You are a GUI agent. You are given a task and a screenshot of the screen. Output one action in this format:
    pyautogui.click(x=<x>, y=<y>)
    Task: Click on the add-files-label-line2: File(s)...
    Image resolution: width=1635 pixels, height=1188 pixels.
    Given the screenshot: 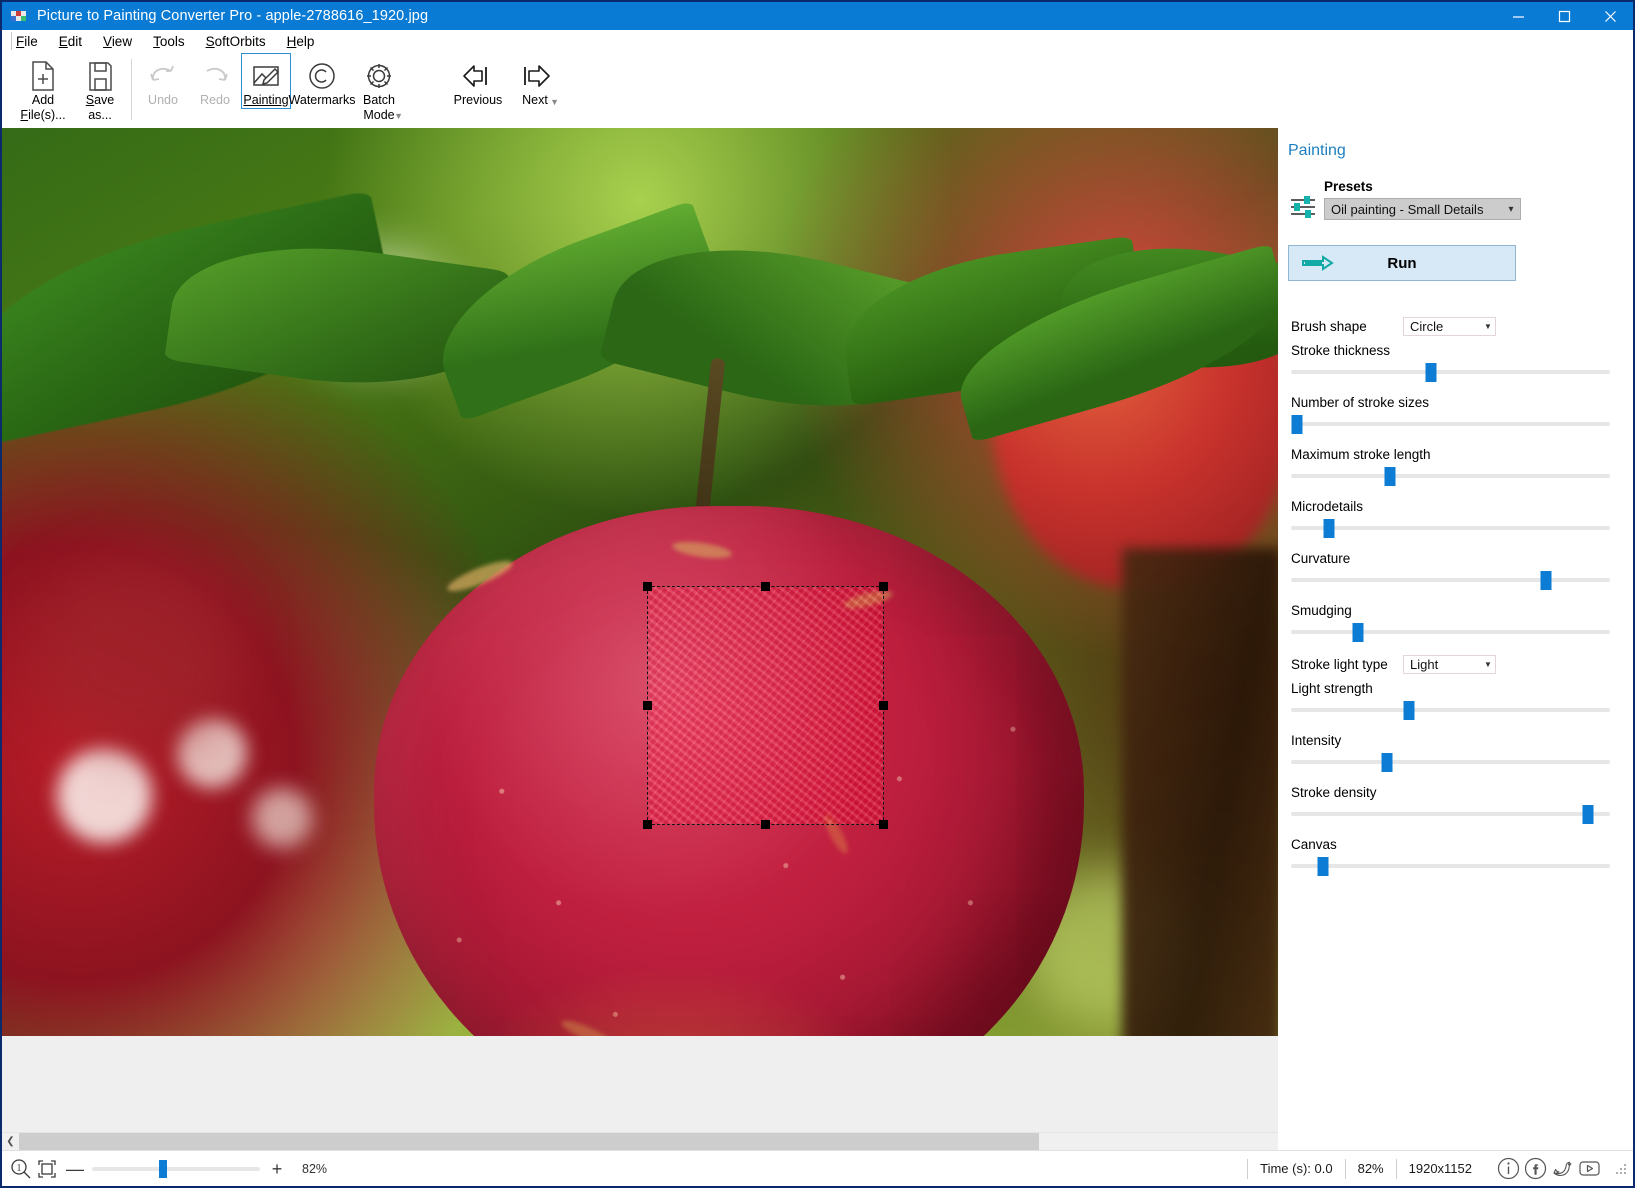 What is the action you would take?
    pyautogui.click(x=42, y=115)
    